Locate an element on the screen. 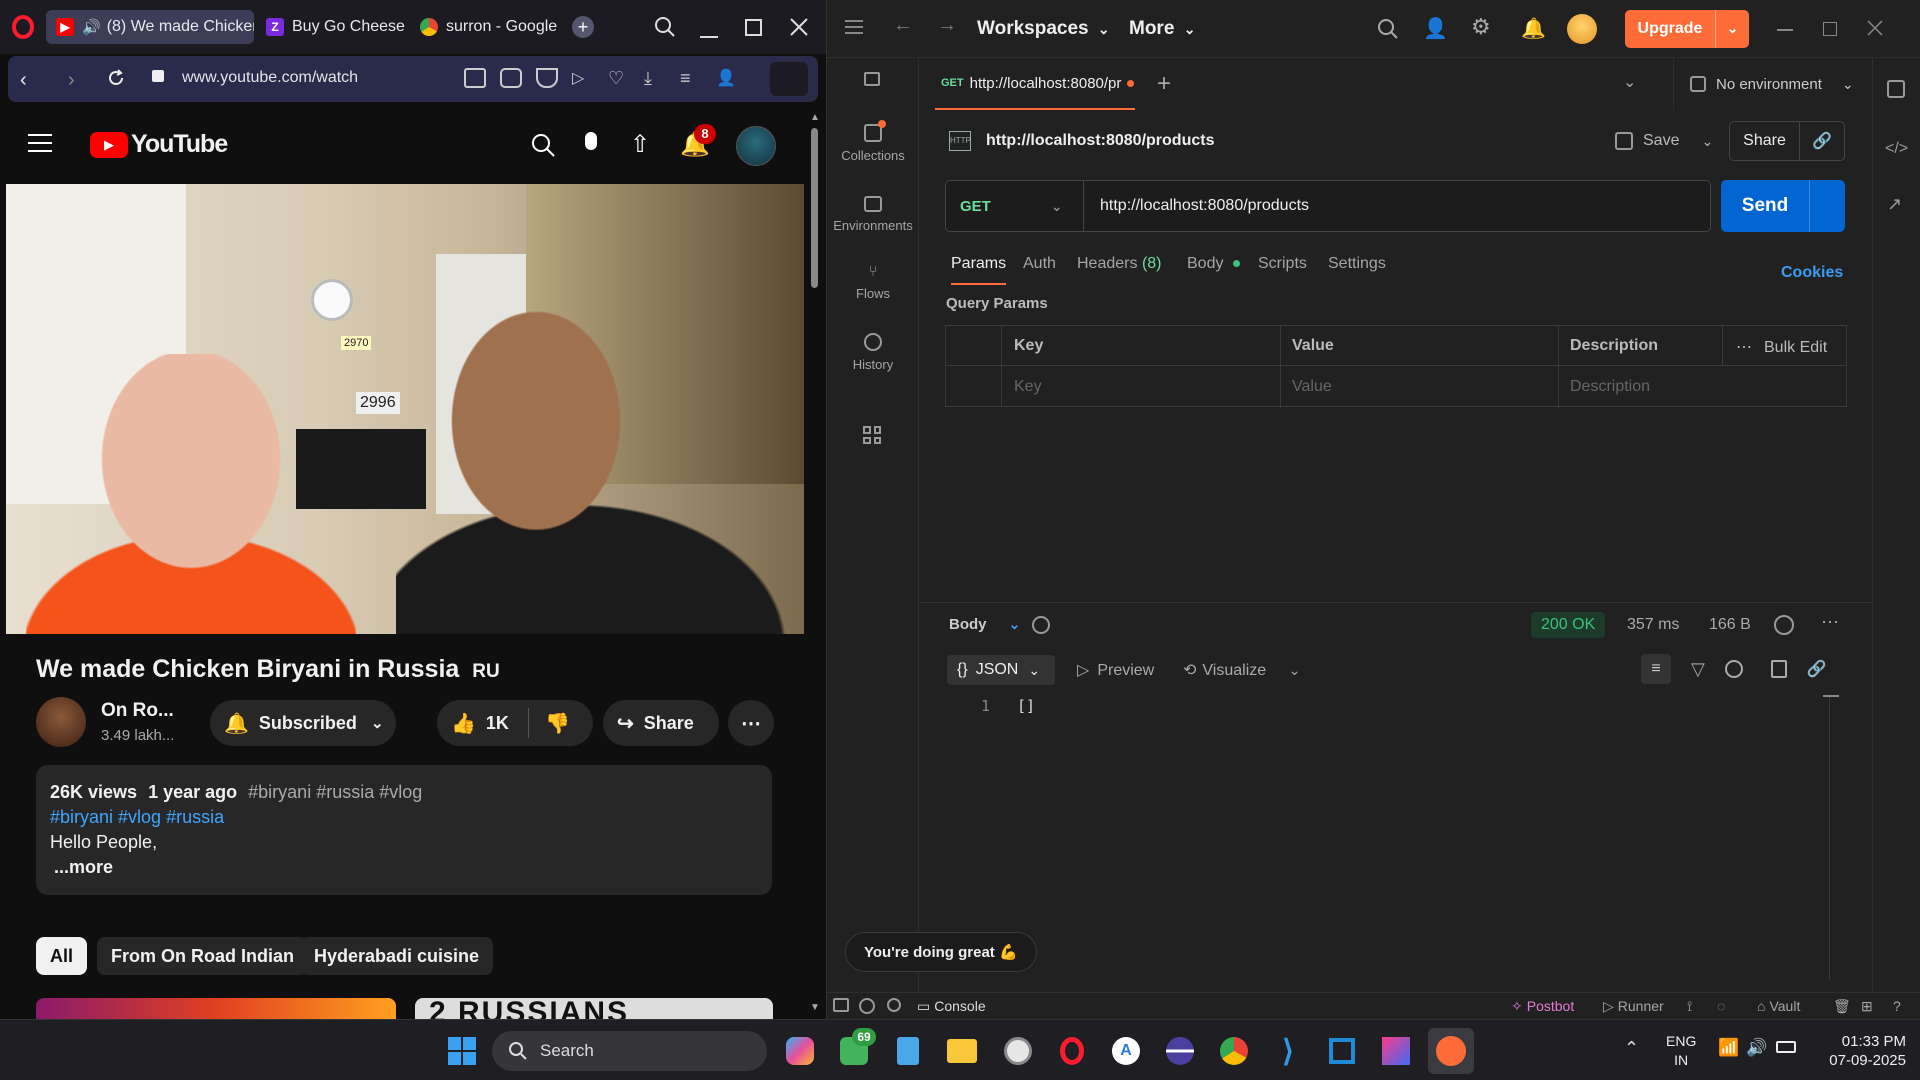 This screenshot has height=1080, width=1920. response-more-icon: ⋯ is located at coordinates (1830, 622).